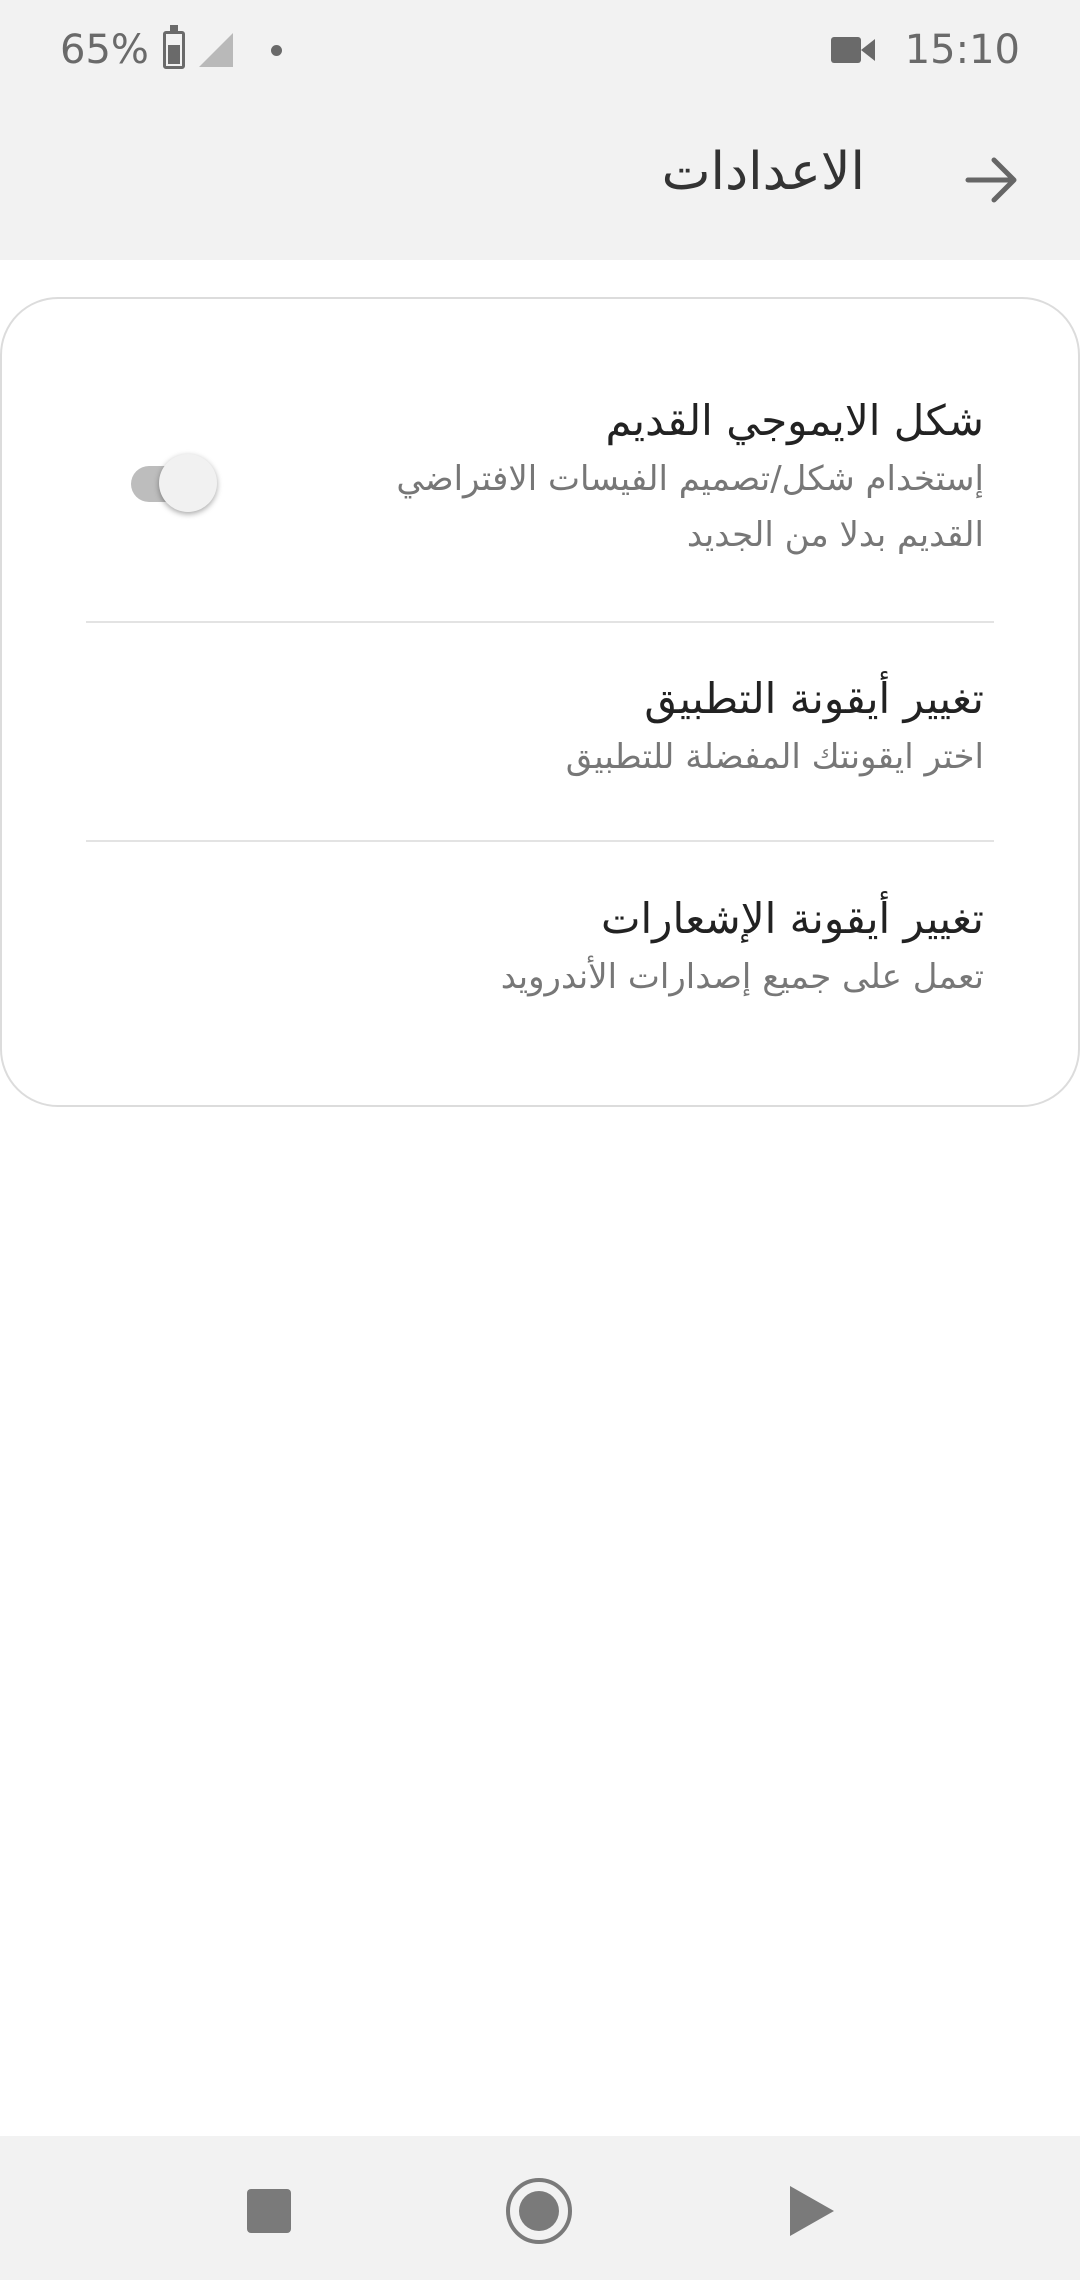 This screenshot has height=2280, width=1080. I want to click on triangle-icon, so click(812, 2211).